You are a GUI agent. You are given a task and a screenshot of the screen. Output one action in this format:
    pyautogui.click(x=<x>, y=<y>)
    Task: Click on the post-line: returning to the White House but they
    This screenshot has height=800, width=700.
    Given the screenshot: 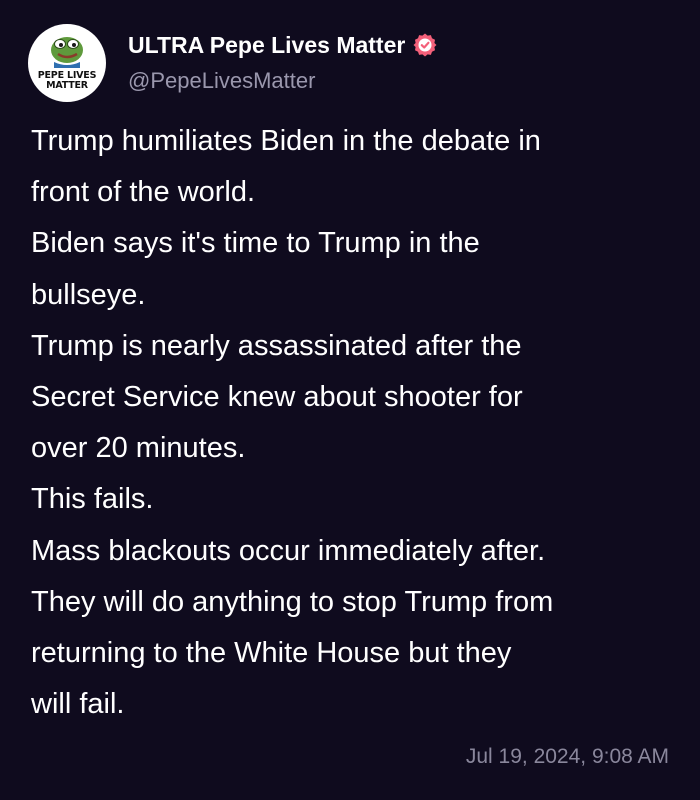 What is the action you would take?
    pyautogui.click(x=271, y=653)
    